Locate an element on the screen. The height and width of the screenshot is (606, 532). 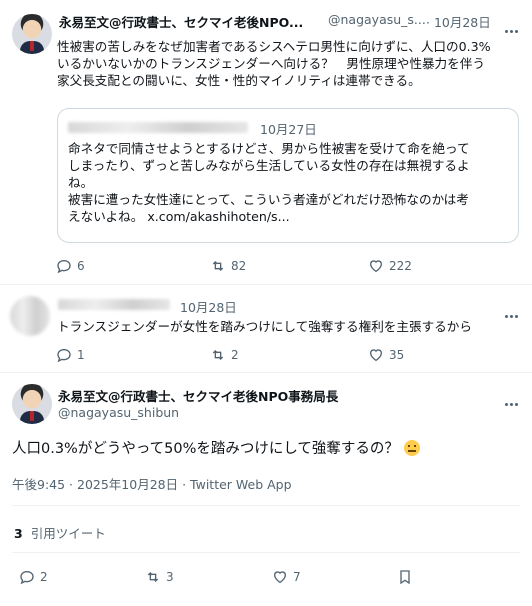
like-count: 7 is located at coordinates (297, 577).